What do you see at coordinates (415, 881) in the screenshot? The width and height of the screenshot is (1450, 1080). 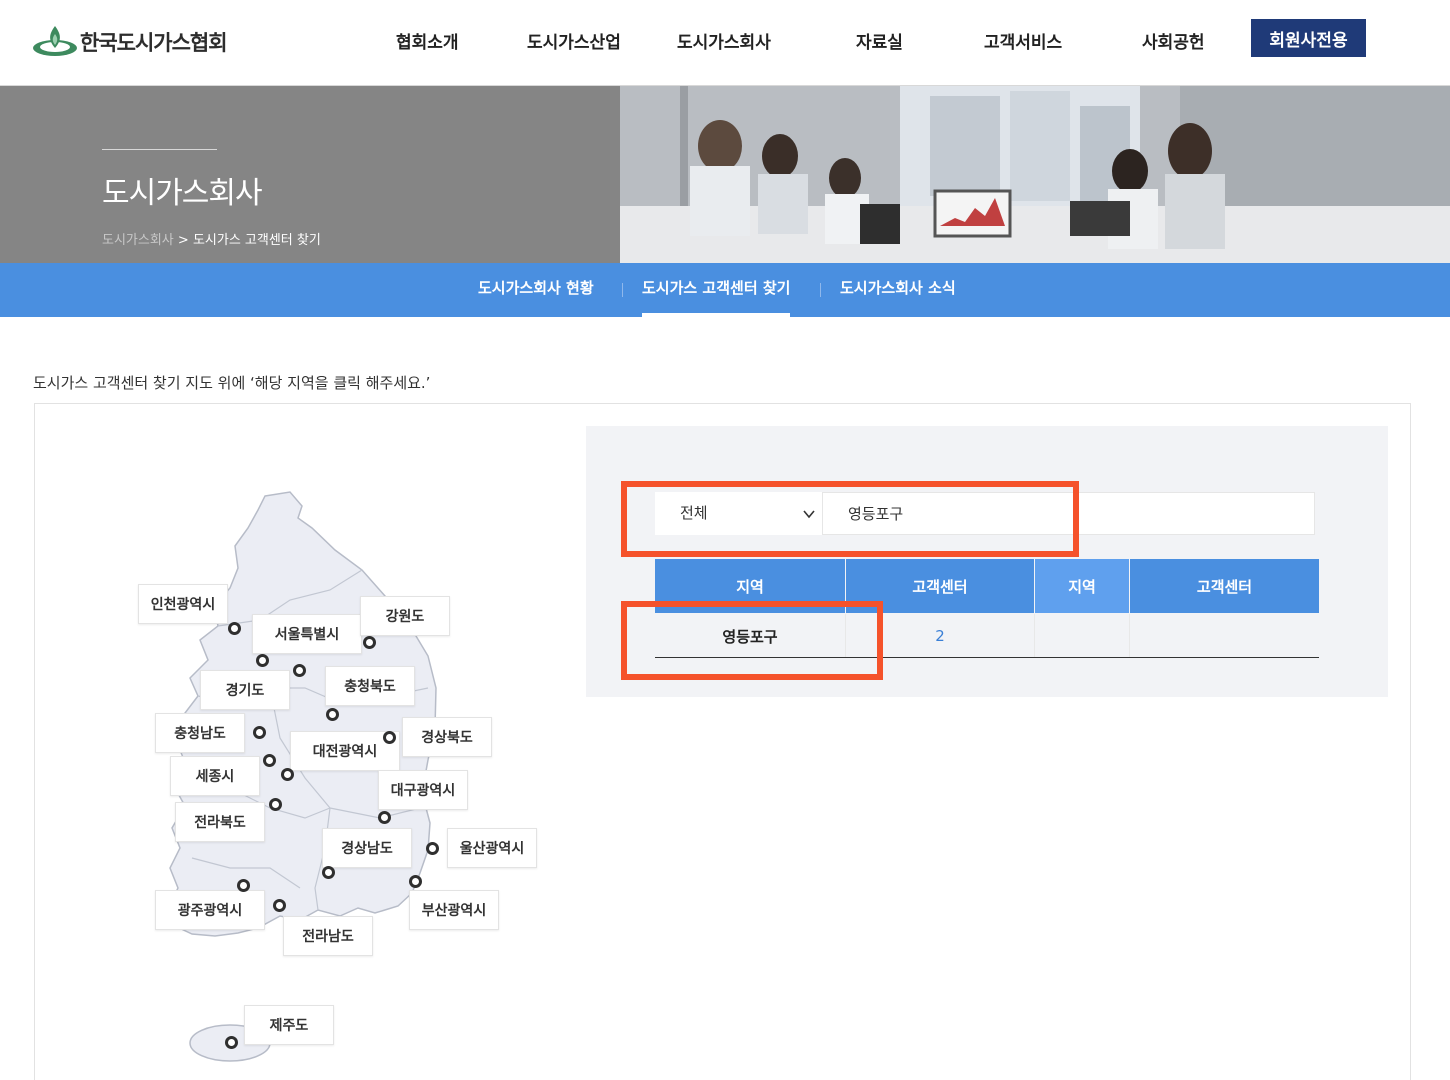 I see `region-marker-busan` at bounding box center [415, 881].